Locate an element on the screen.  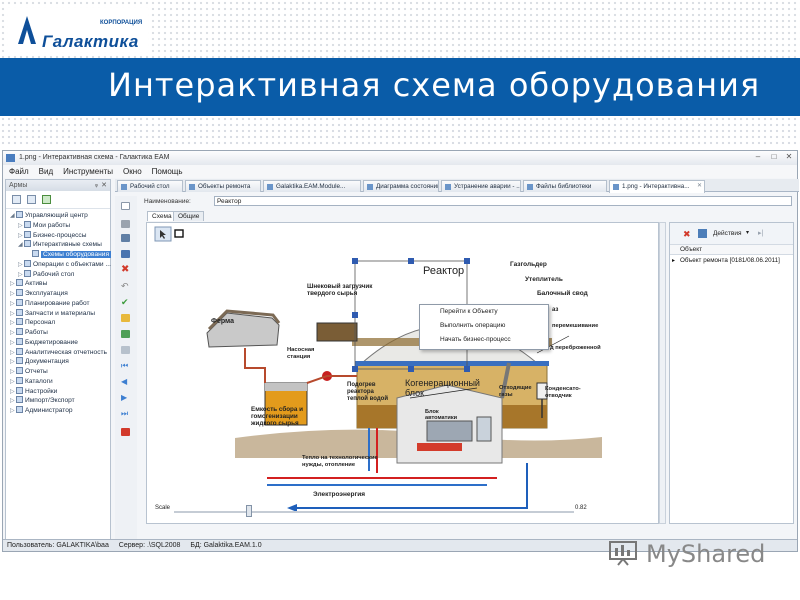
scale-slider-thumb is located at coordinates (249, 511).